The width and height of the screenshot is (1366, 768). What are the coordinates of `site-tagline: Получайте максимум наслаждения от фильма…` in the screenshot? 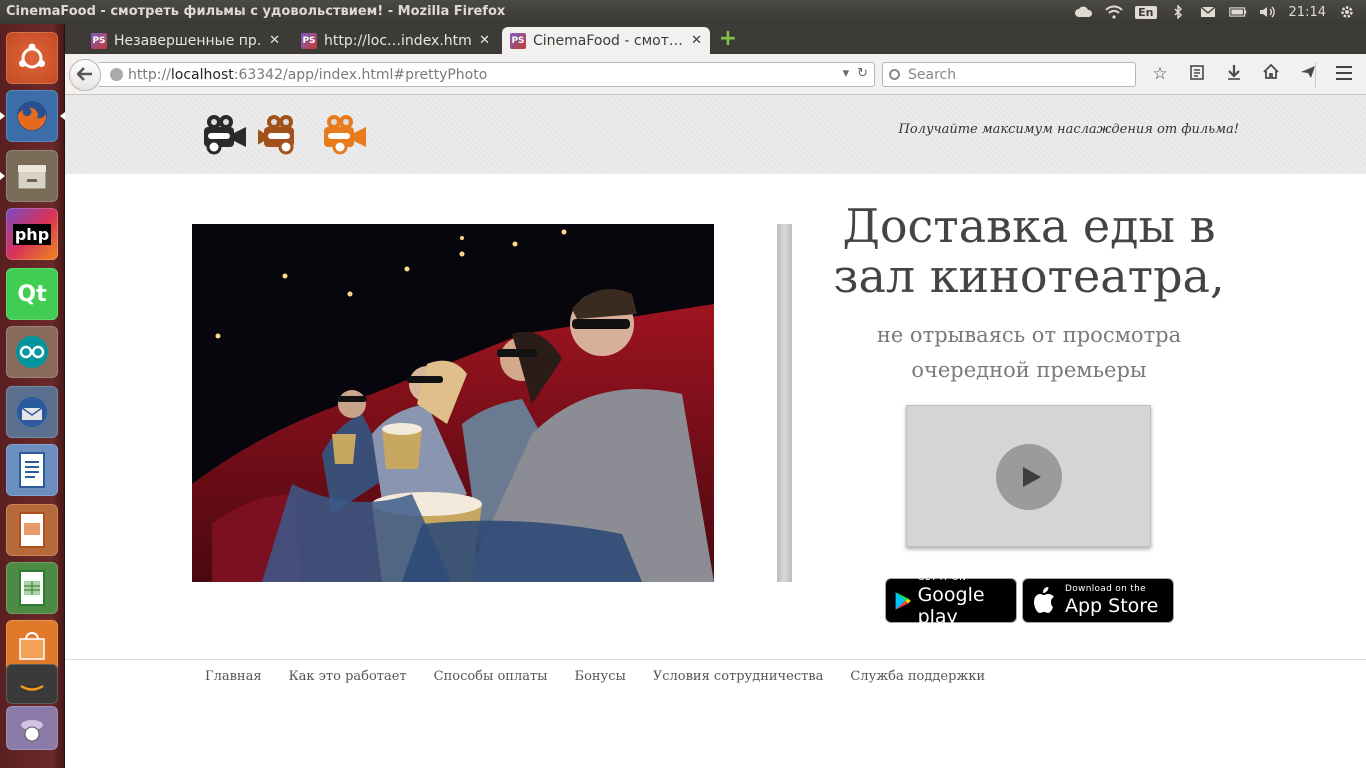 It's located at (1068, 129).